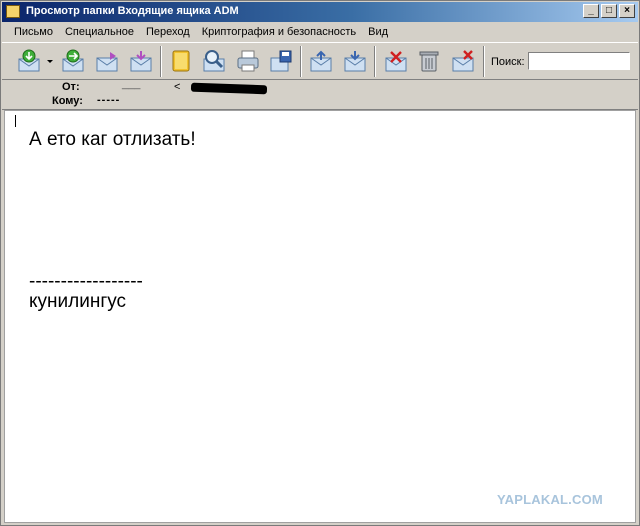  Describe the element at coordinates (579, 61) in the screenshot. I see `search-input` at that location.